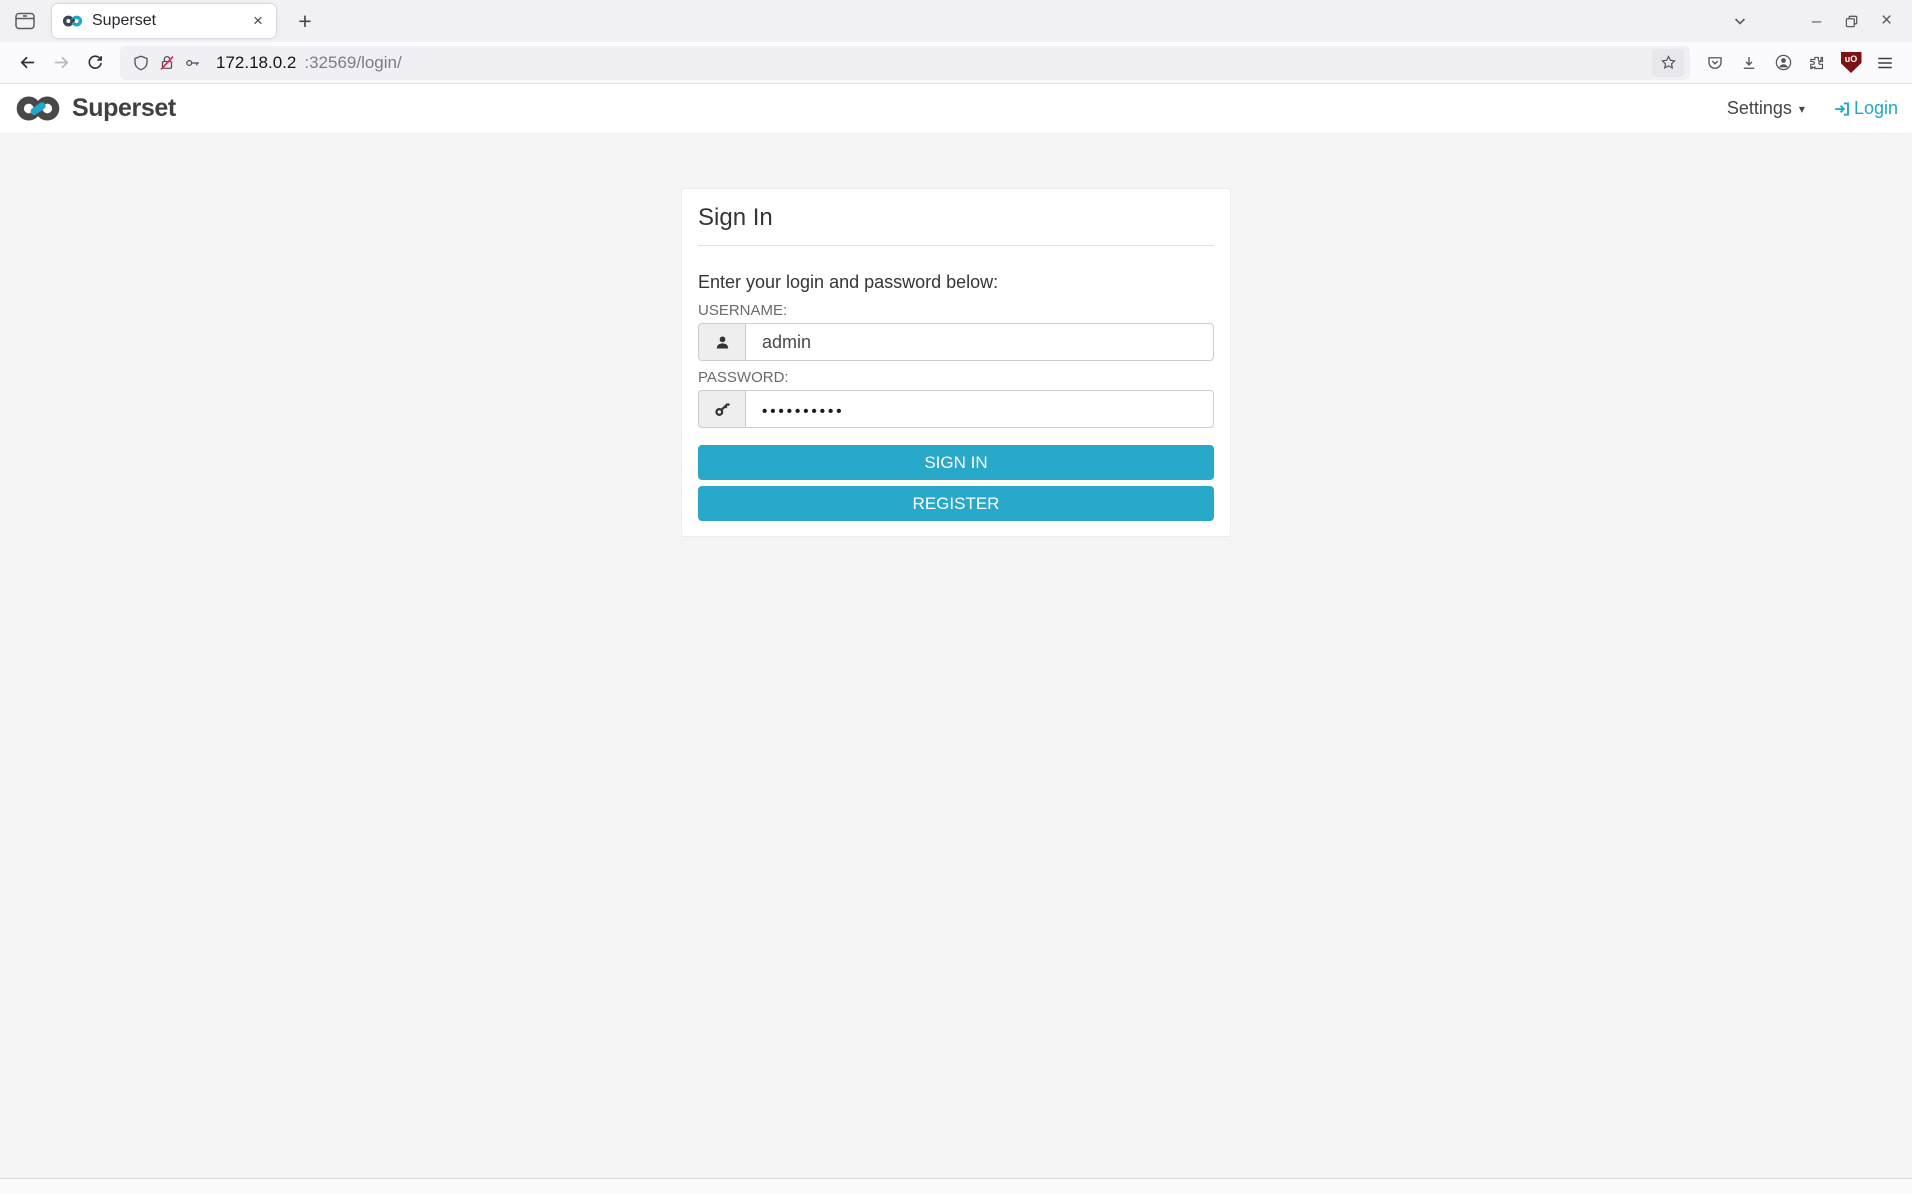 This screenshot has width=1912, height=1194. I want to click on window-controls: – ×, so click(1851, 21).